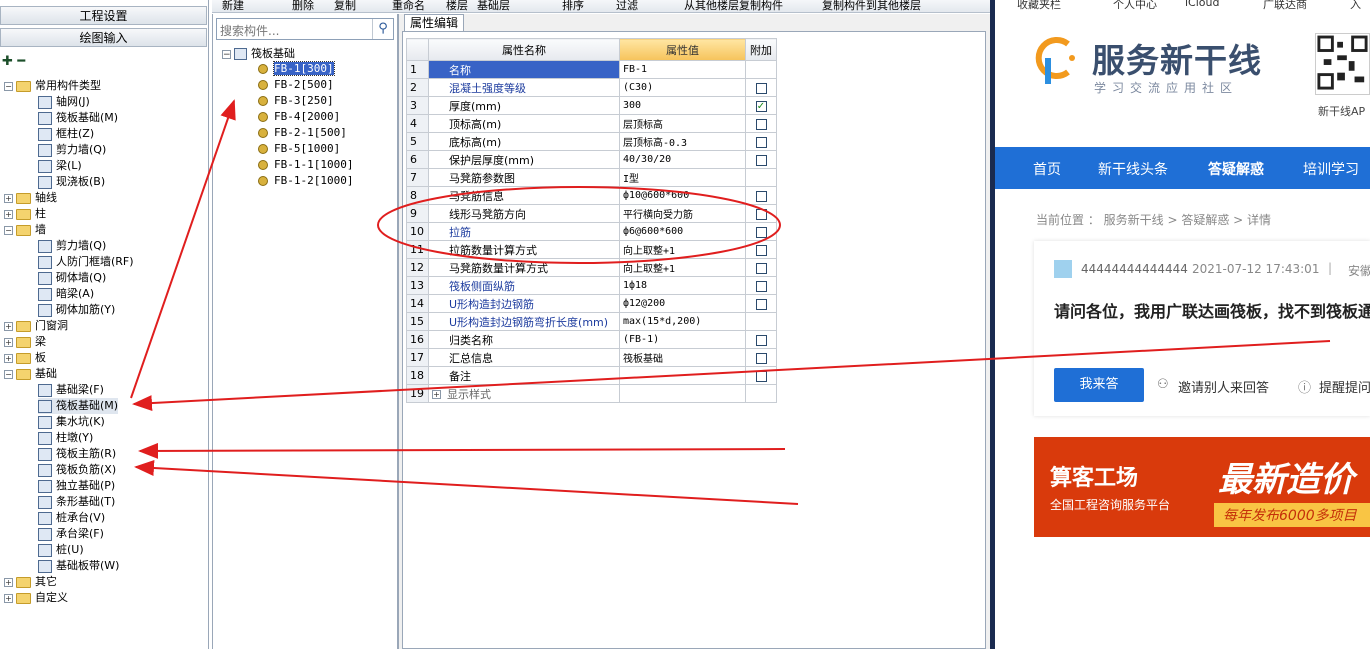  Describe the element at coordinates (466, 482) in the screenshot. I see `annotation-arrow-neg-rebar` at that location.